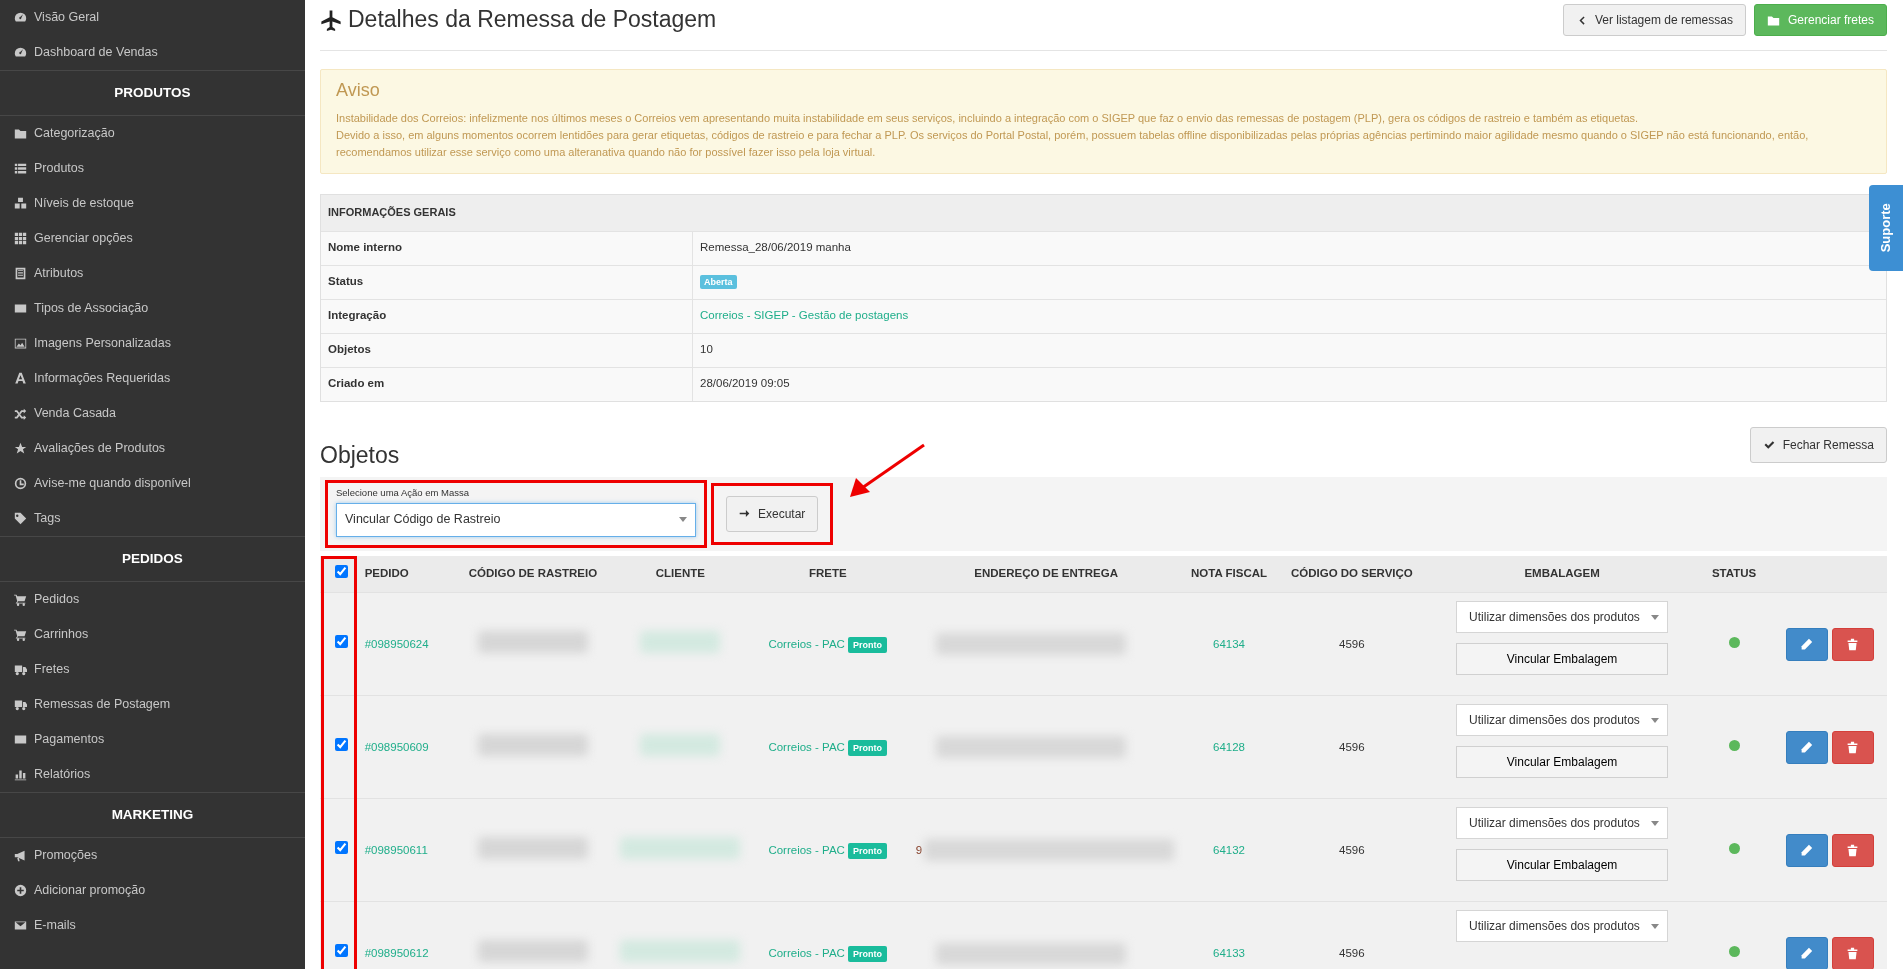 The width and height of the screenshot is (1903, 969). What do you see at coordinates (152, 925) in the screenshot?
I see `sidebar-item: E-mails` at bounding box center [152, 925].